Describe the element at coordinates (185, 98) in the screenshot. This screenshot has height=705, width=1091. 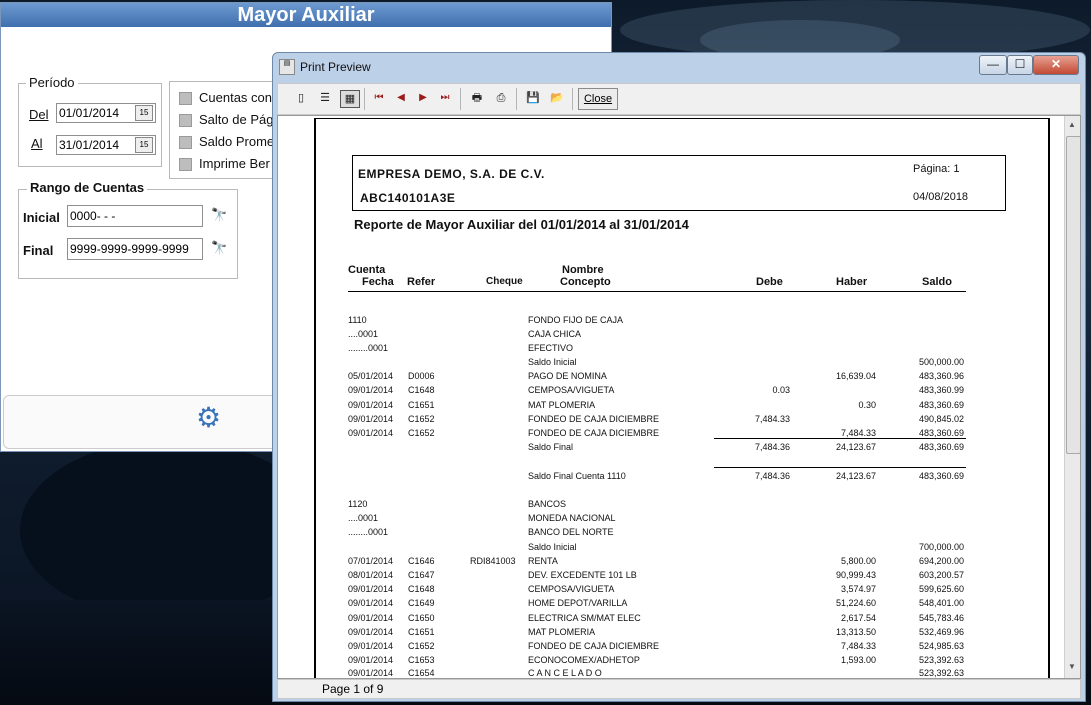
I see `cuentas-con-checkbox` at that location.